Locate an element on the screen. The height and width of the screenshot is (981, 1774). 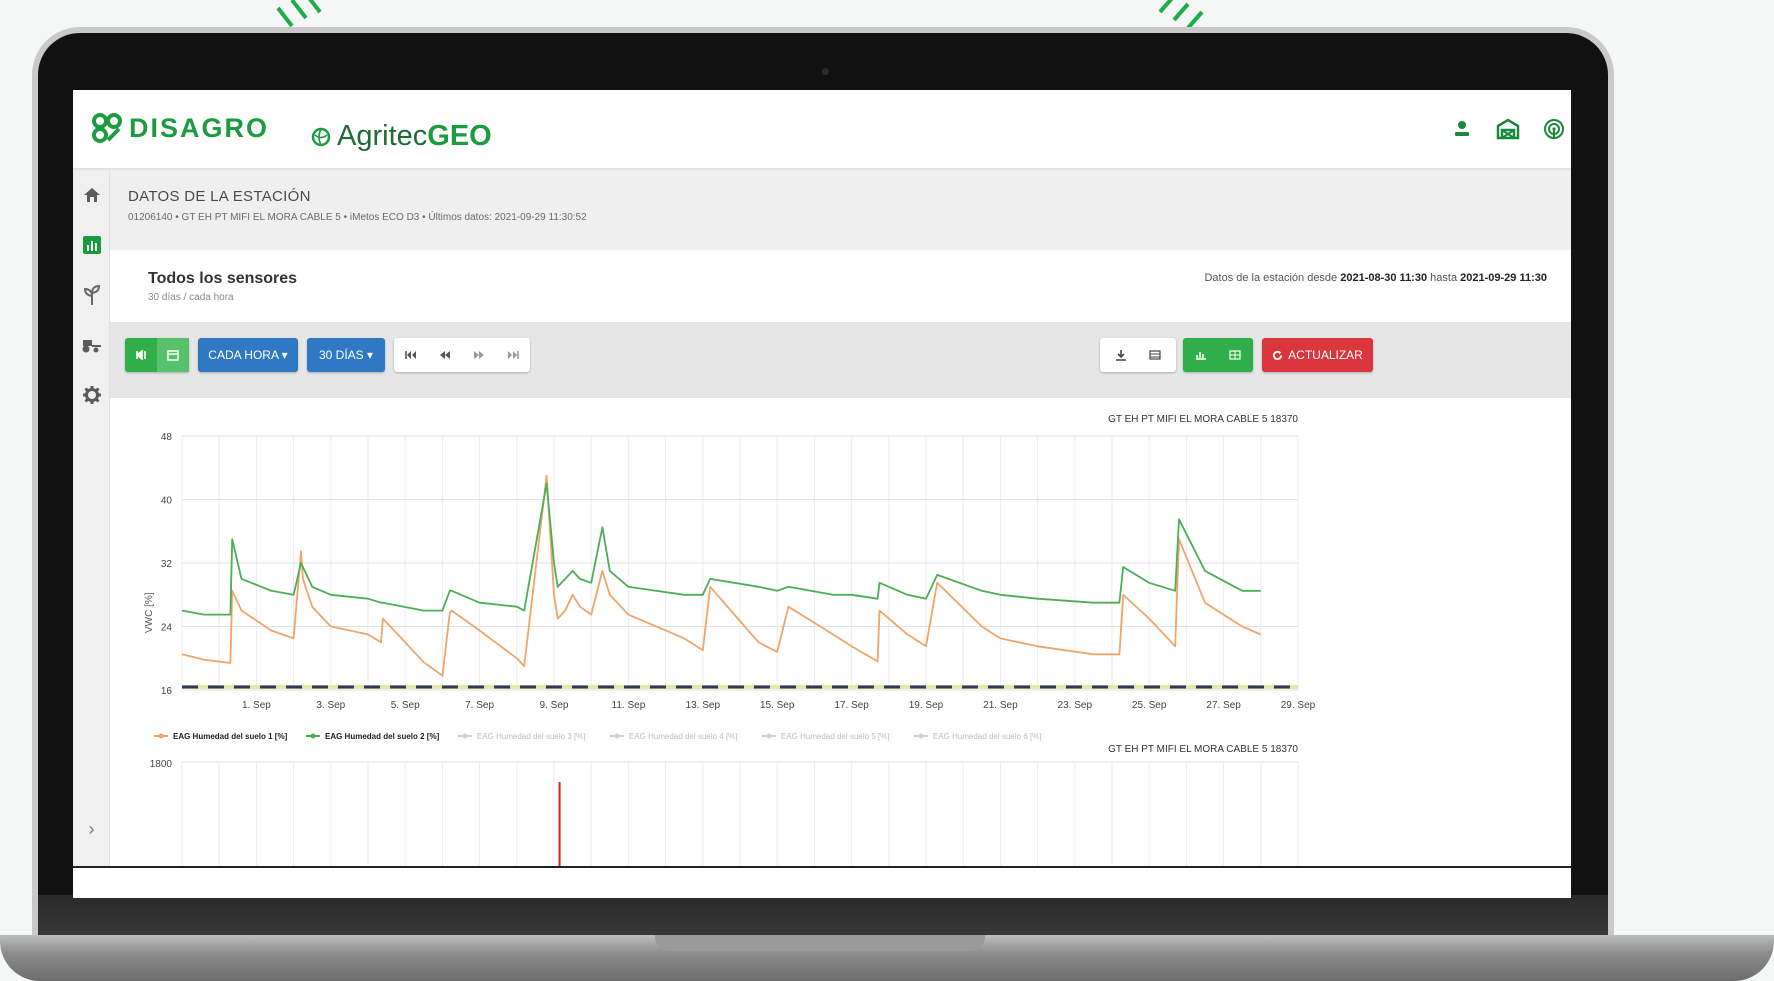
interval-dropdown: CADA HORA ▾ is located at coordinates (248, 355).